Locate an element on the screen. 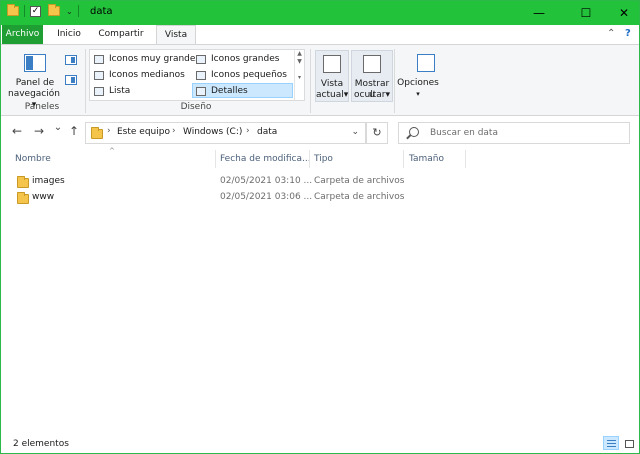  current-view-button: Vista actual▾ is located at coordinates (332, 76).